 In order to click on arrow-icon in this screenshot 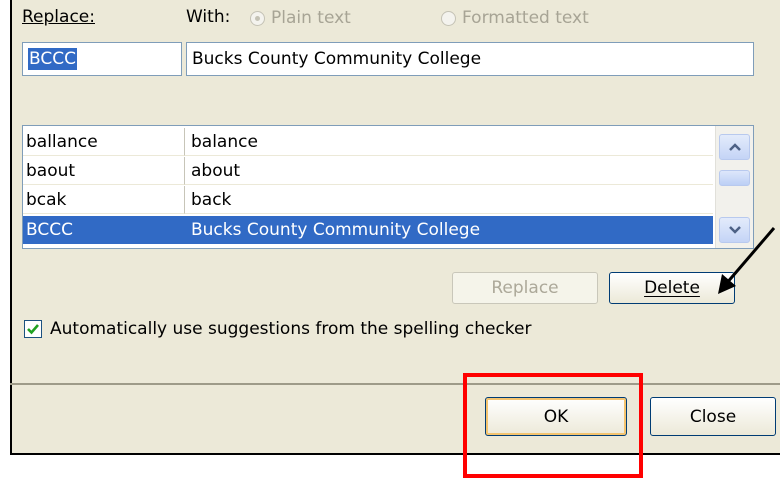, I will do `click(747, 260)`.